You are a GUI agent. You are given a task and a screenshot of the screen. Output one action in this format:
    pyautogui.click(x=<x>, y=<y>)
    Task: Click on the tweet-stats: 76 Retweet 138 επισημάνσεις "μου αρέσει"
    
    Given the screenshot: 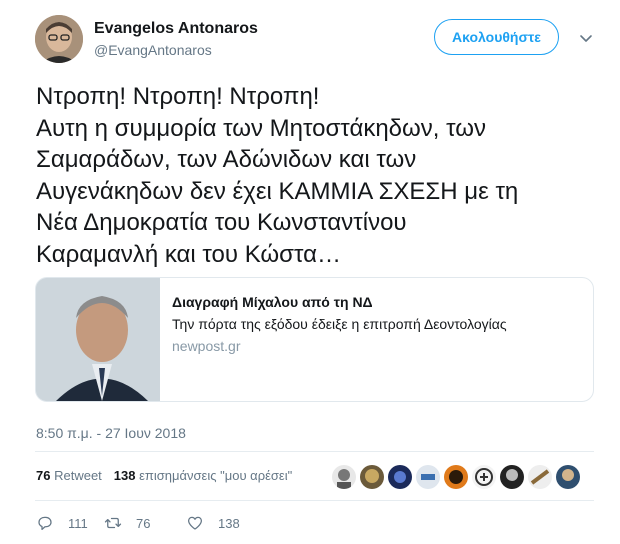 What is the action you would take?
    pyautogui.click(x=164, y=475)
    